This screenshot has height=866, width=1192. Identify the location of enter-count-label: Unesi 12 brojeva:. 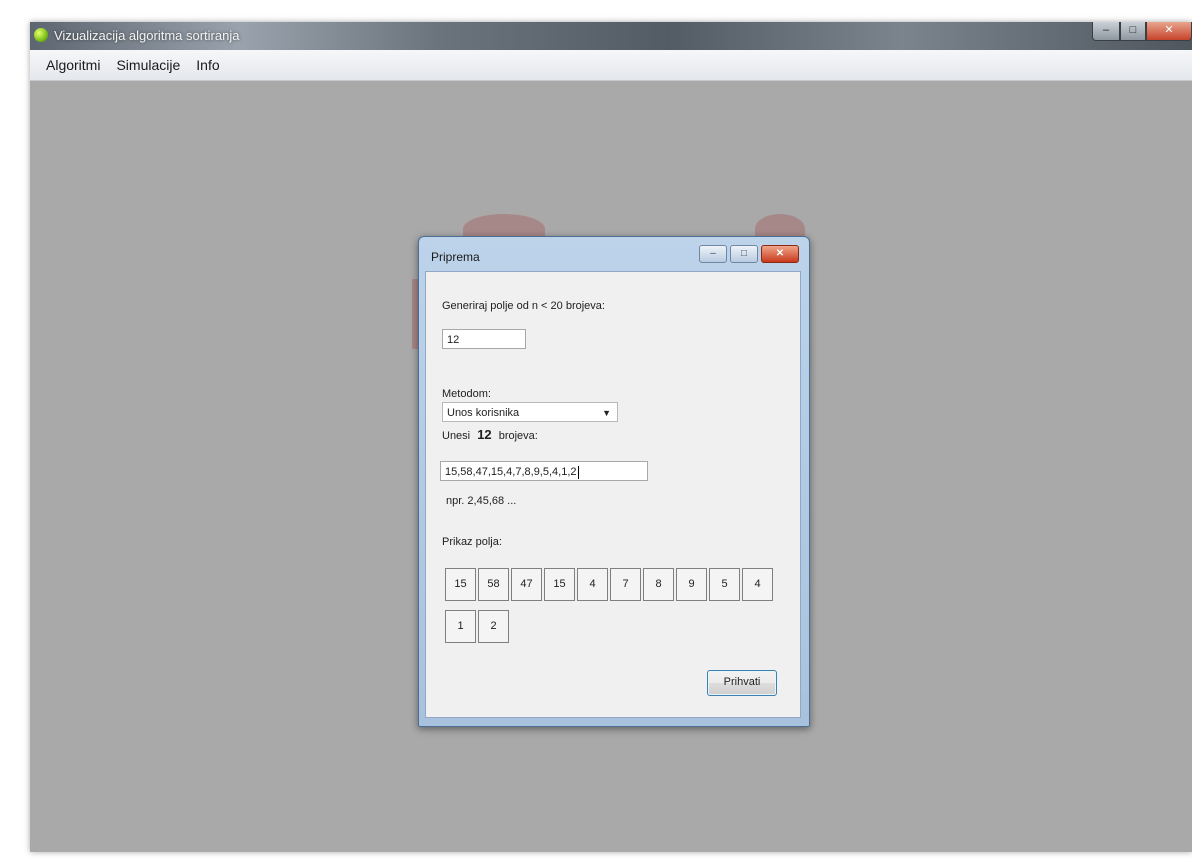
(490, 434).